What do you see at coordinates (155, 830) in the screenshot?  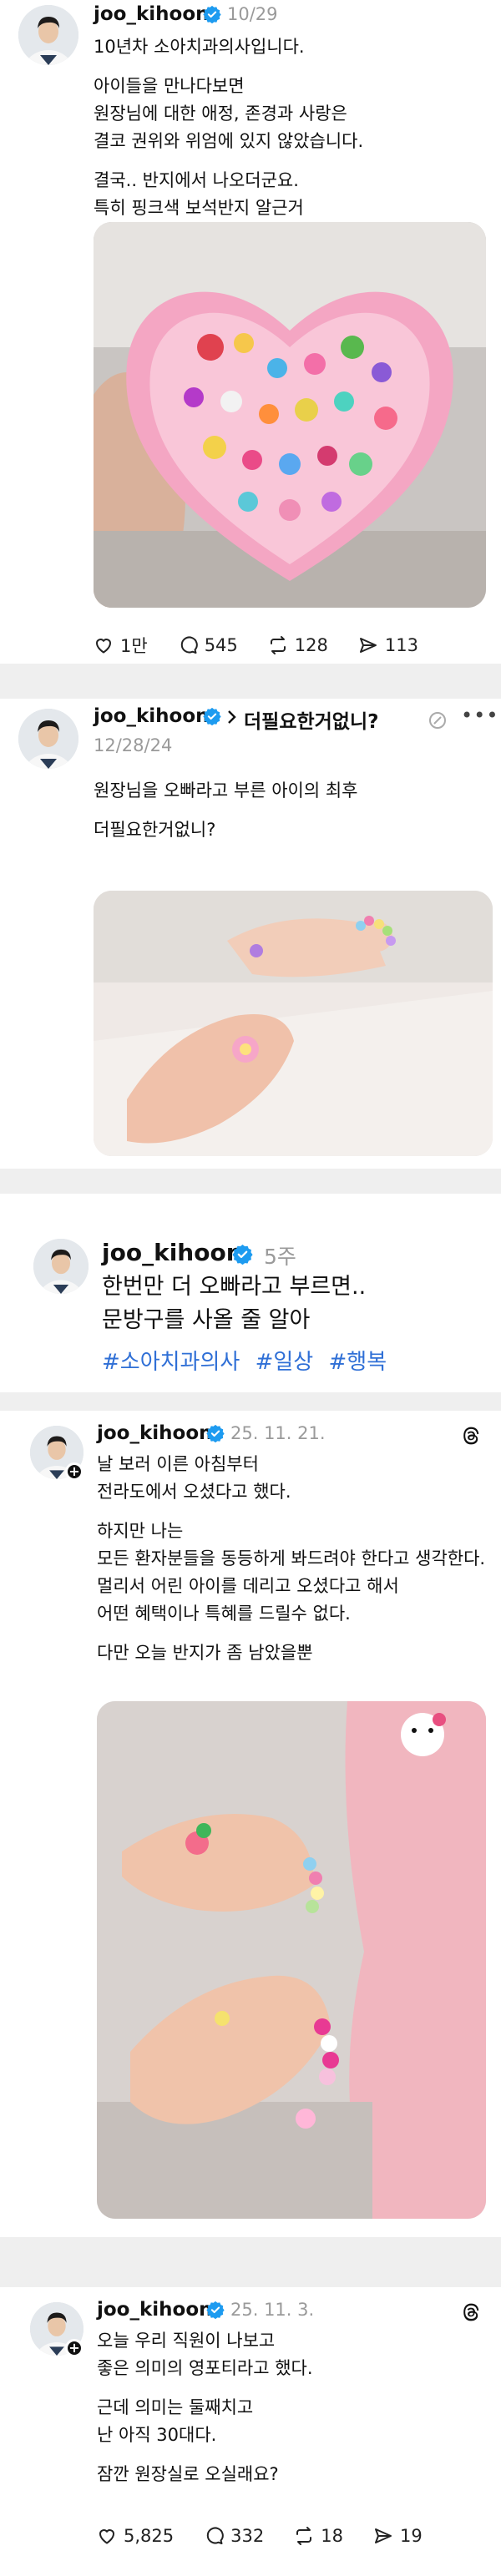 I see `text-line: 더필요한거없니?` at bounding box center [155, 830].